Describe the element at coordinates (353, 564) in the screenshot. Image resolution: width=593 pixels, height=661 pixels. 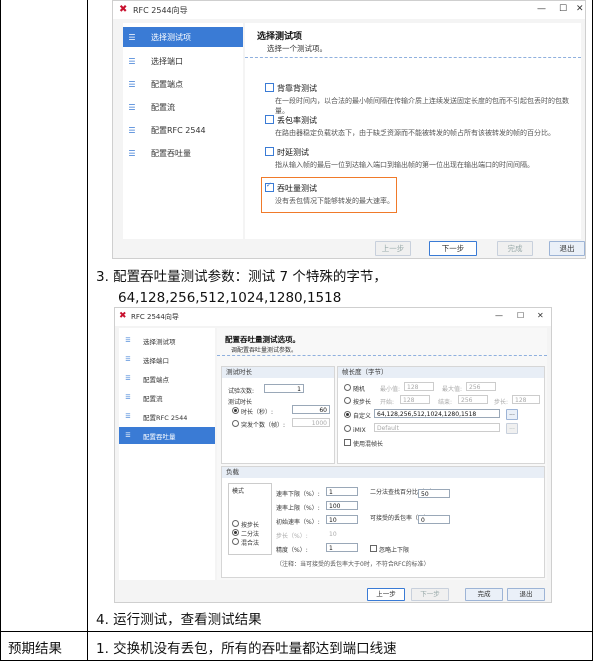
I see `load-note: （注释：当可接受的丢包率大于0时，不符合RFC的标准）` at that location.